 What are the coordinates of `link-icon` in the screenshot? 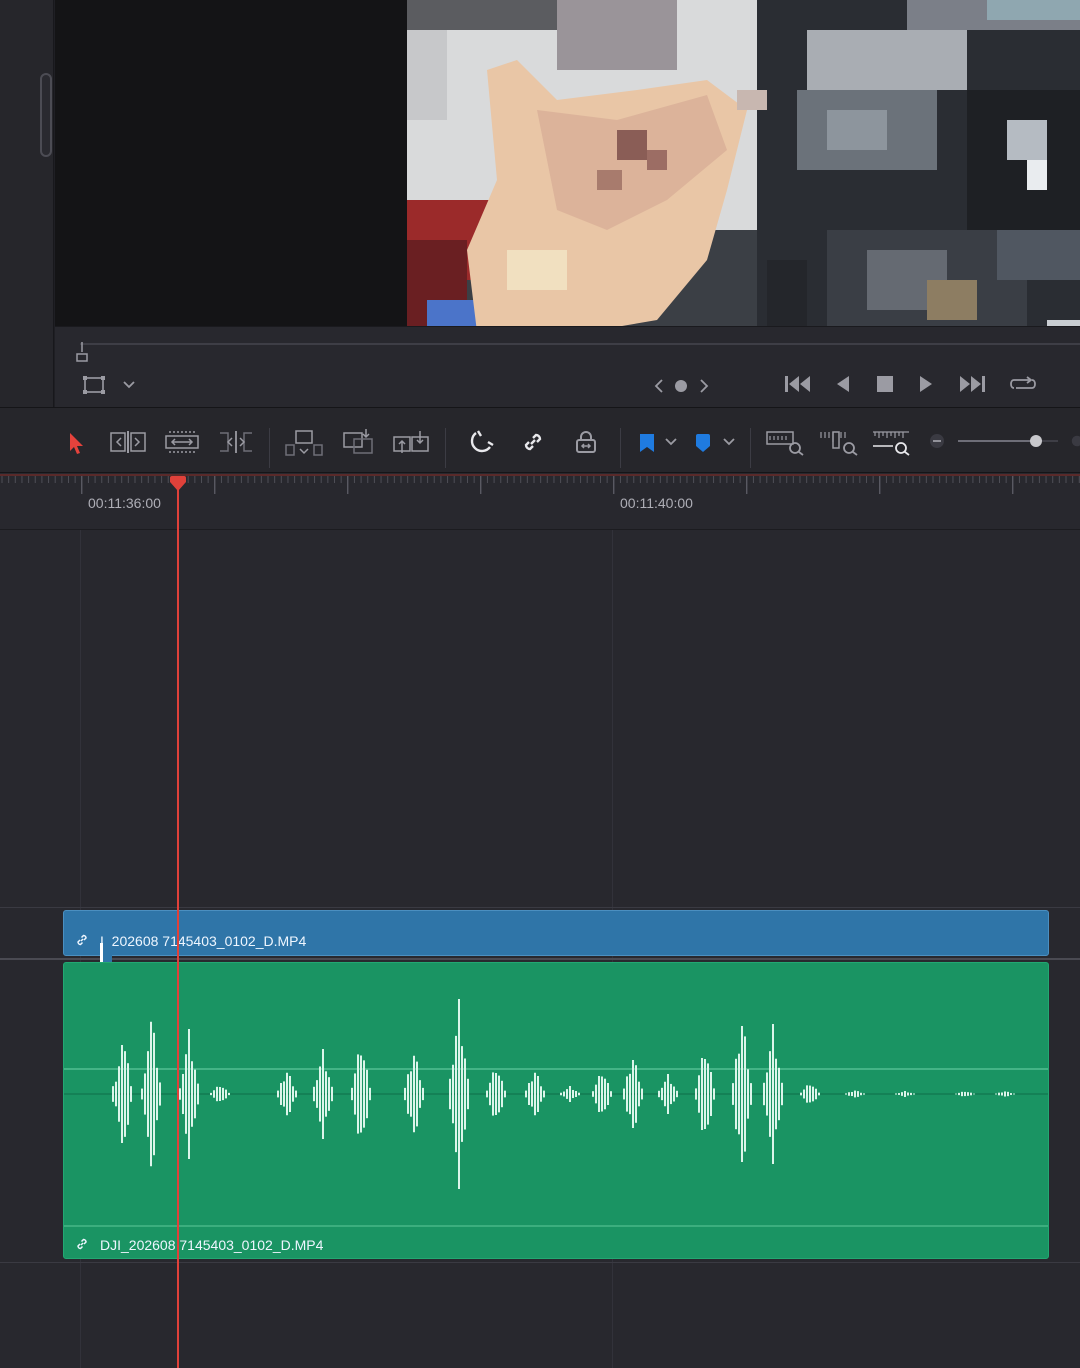 It's located at (82, 940).